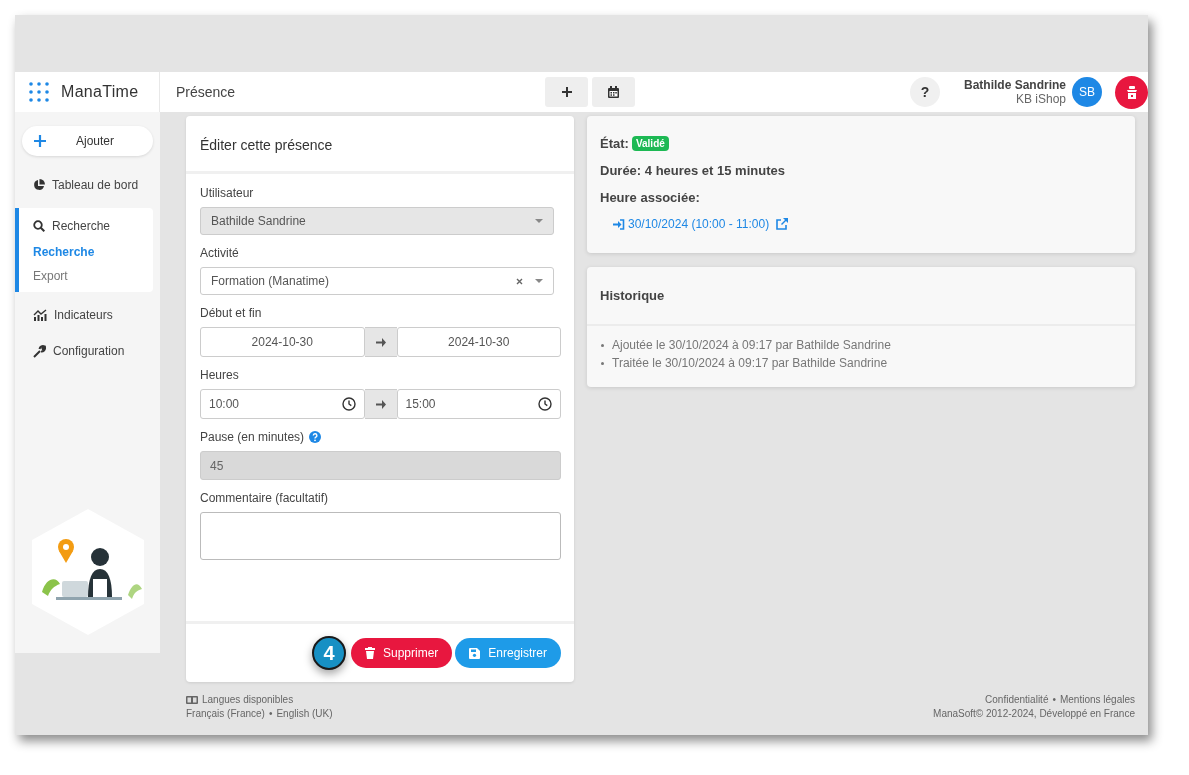 The width and height of the screenshot is (1189, 775). Describe the element at coordinates (248, 699) in the screenshot. I see `languages-title: Langues disponibles` at that location.